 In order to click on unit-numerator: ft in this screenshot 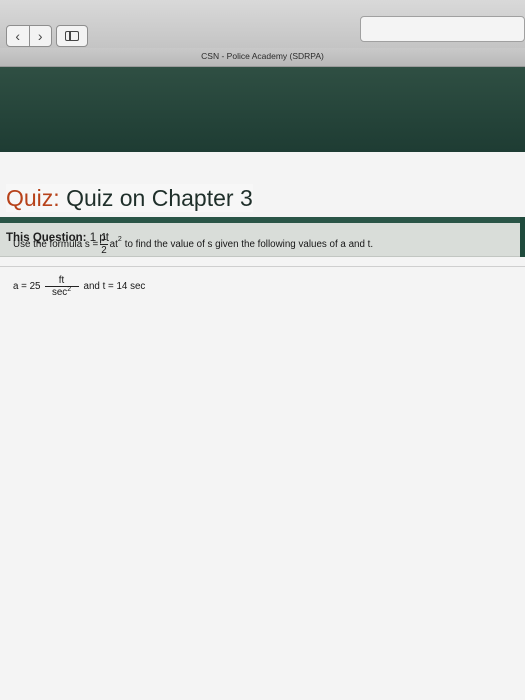, I will do `click(61, 280)`.